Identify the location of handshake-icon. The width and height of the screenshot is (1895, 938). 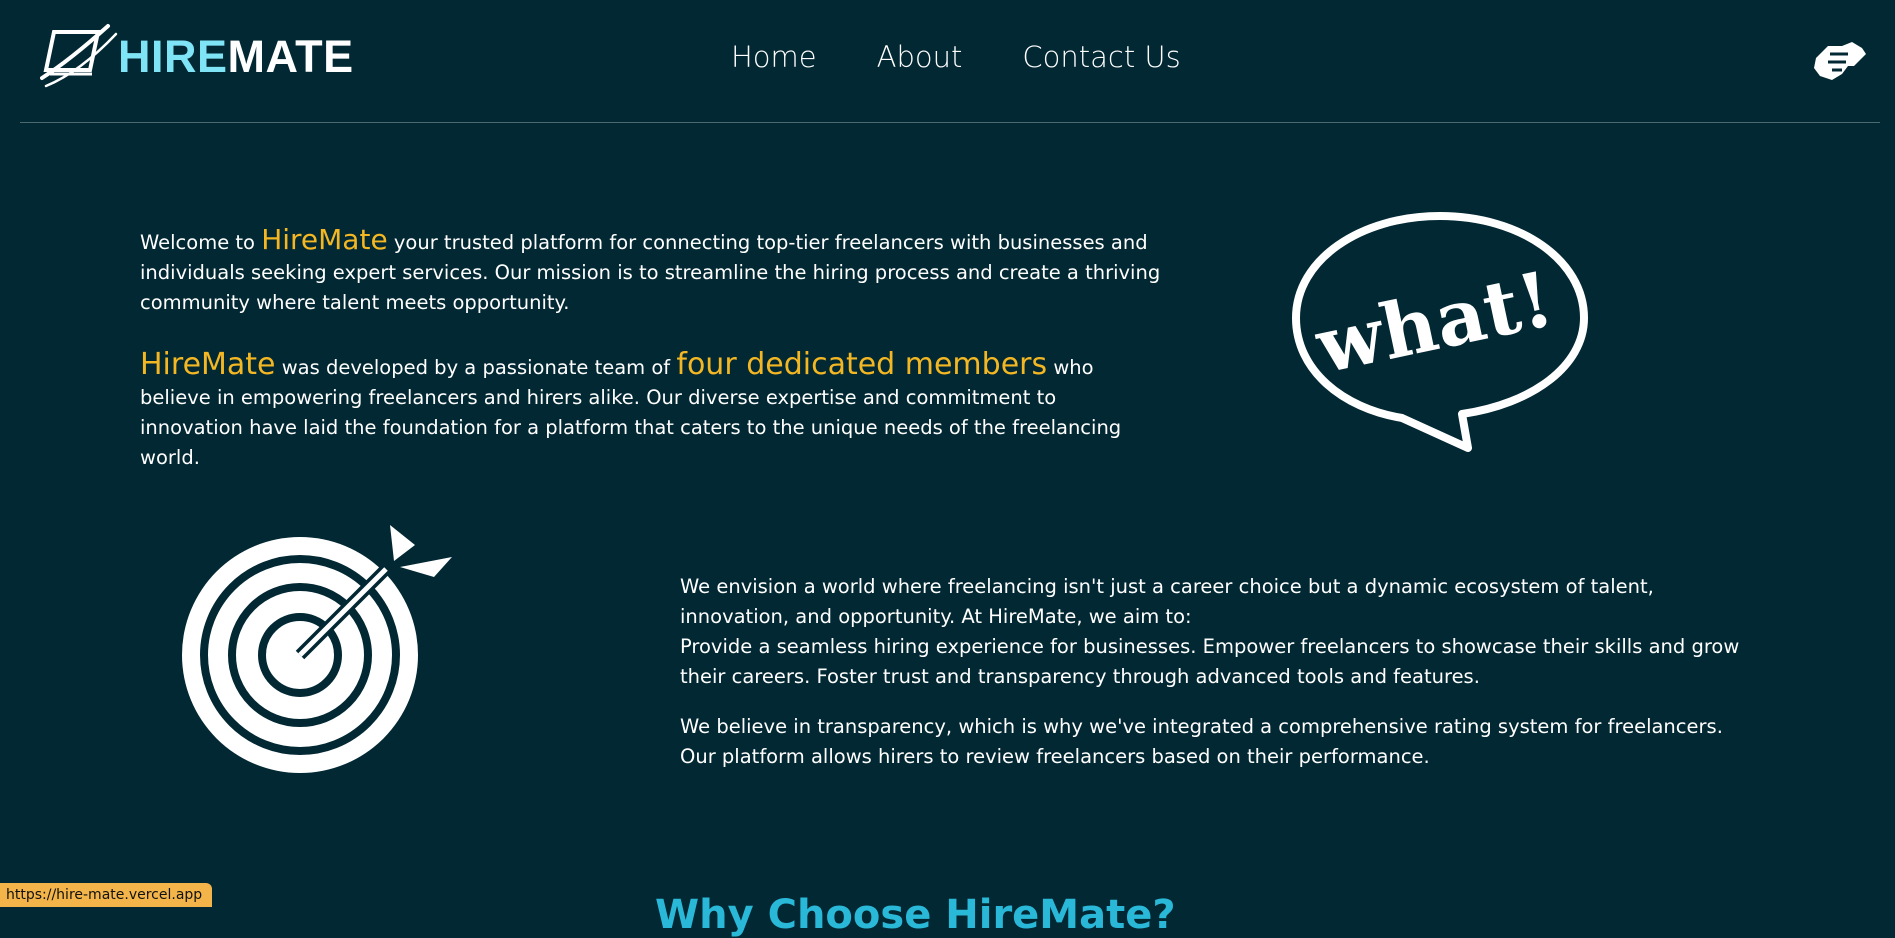
(1840, 61).